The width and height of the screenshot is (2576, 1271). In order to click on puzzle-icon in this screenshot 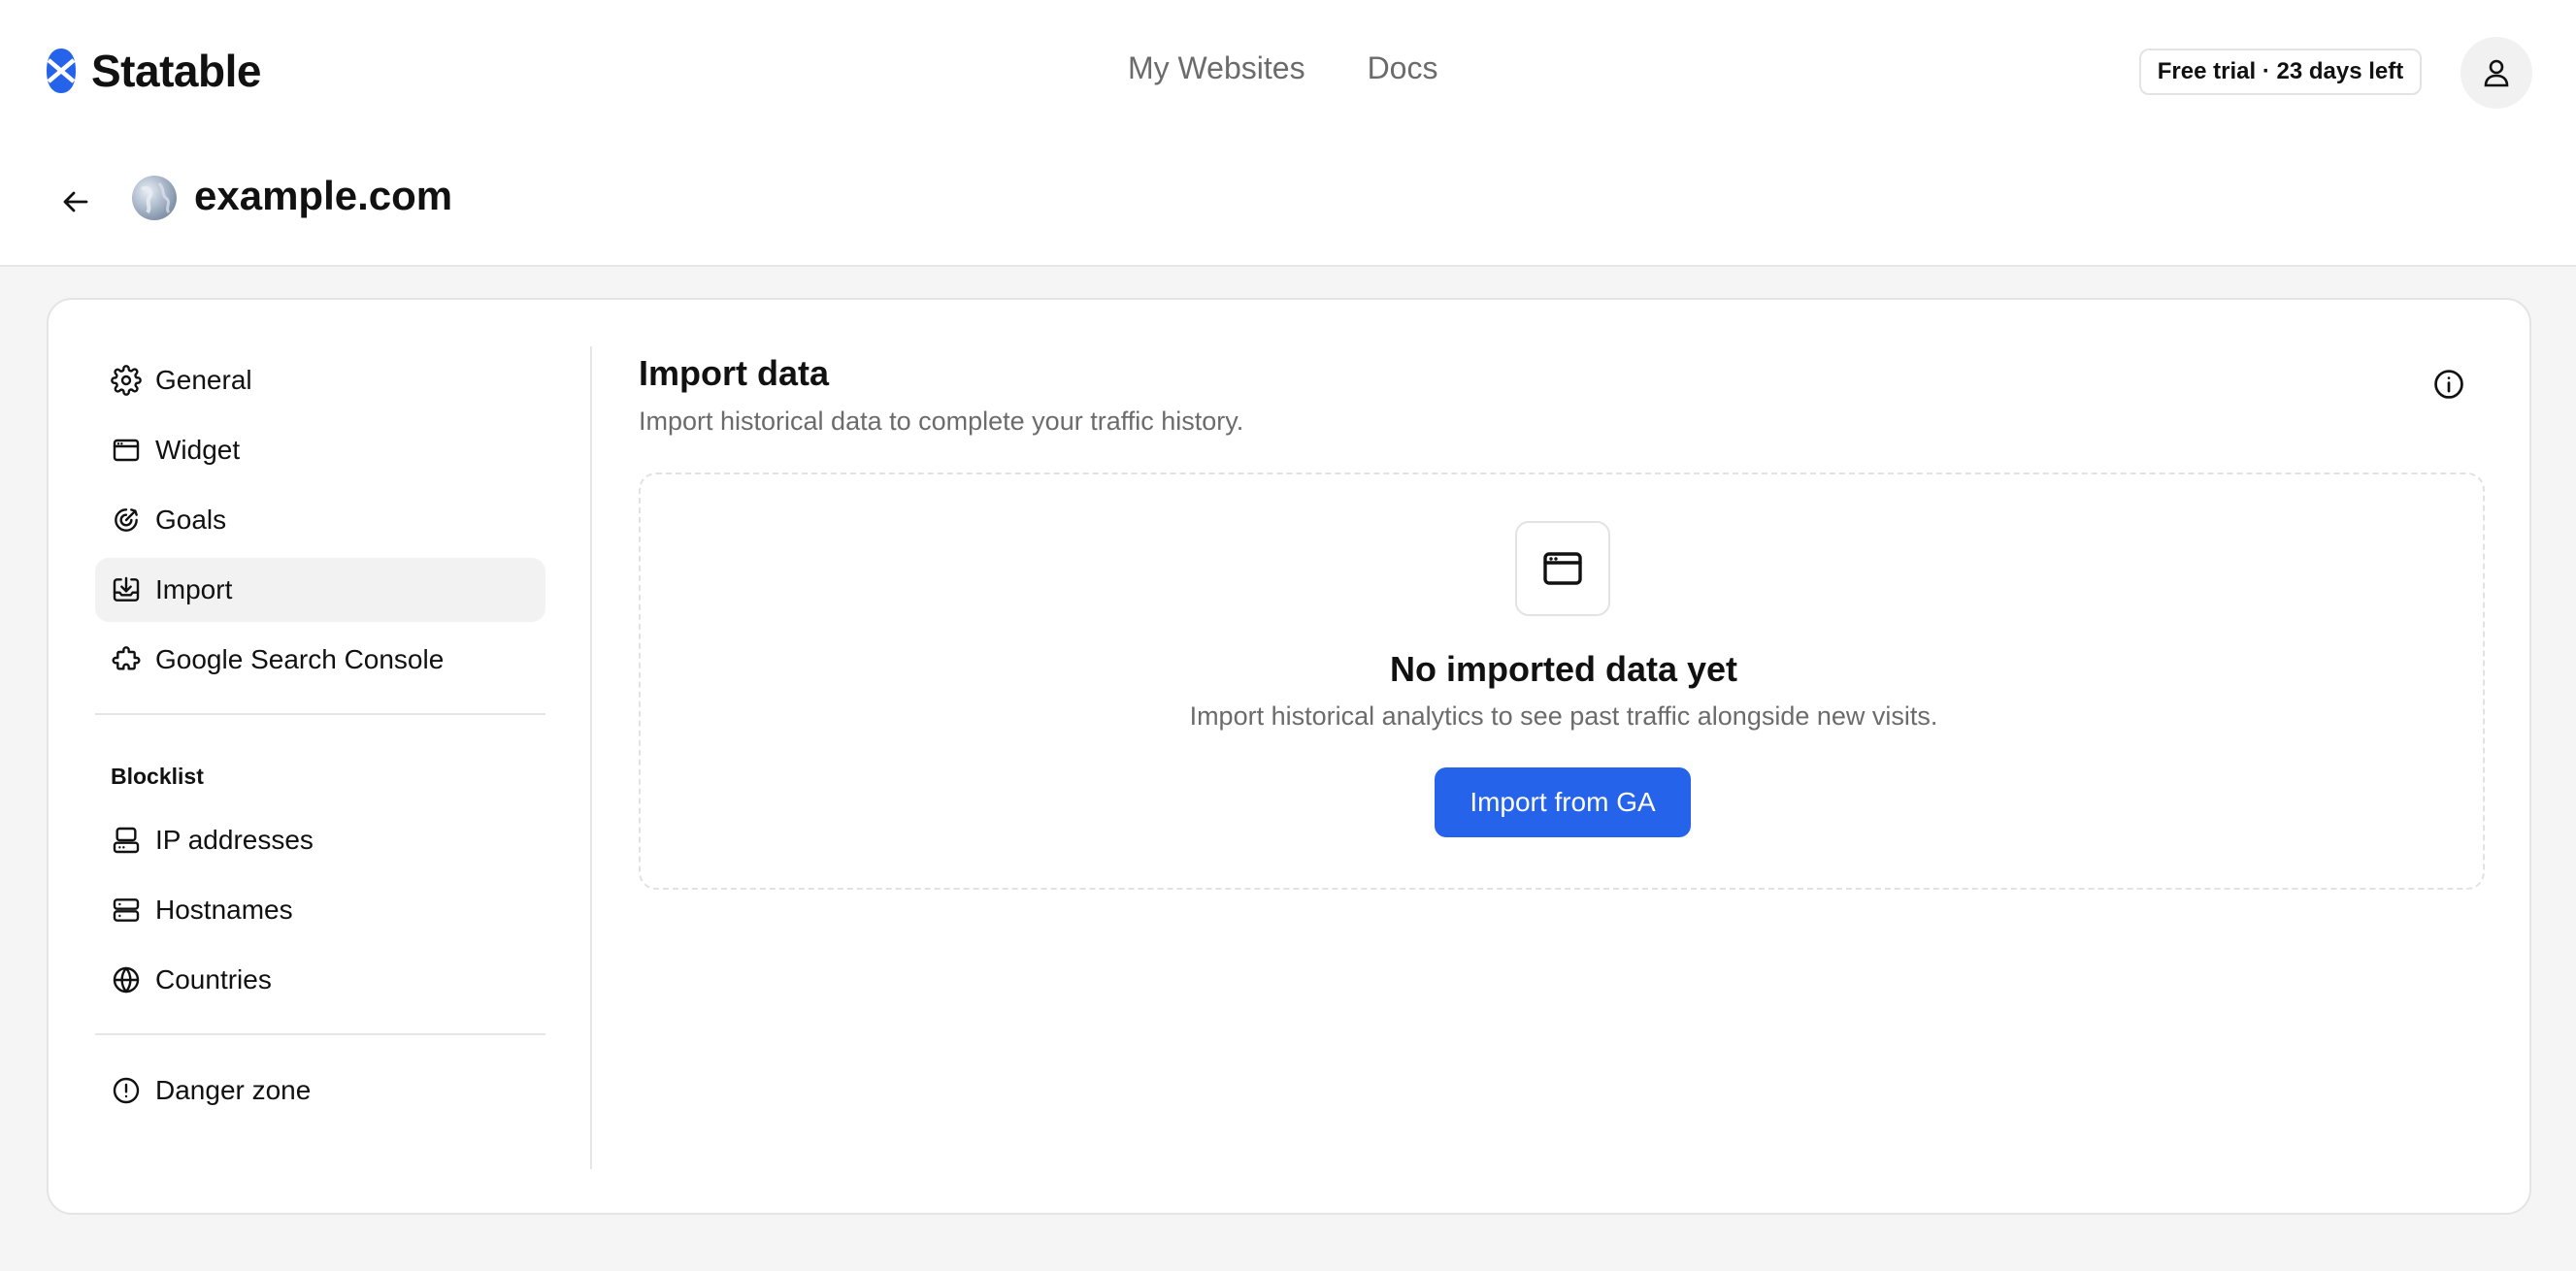, I will do `click(126, 658)`.